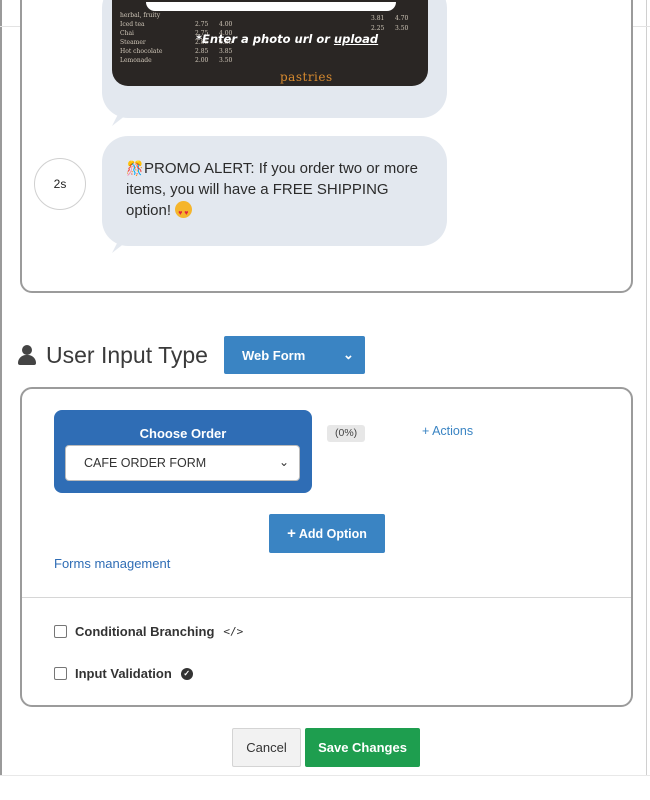 This screenshot has height=800, width=650. What do you see at coordinates (60, 184) in the screenshot?
I see `message-delay-badge: 2s` at bounding box center [60, 184].